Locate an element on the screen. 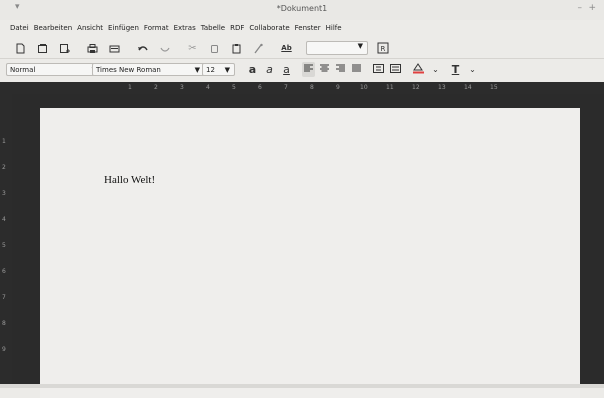 The height and width of the screenshot is (398, 604). vruler-number: 2 is located at coordinates (4, 167).